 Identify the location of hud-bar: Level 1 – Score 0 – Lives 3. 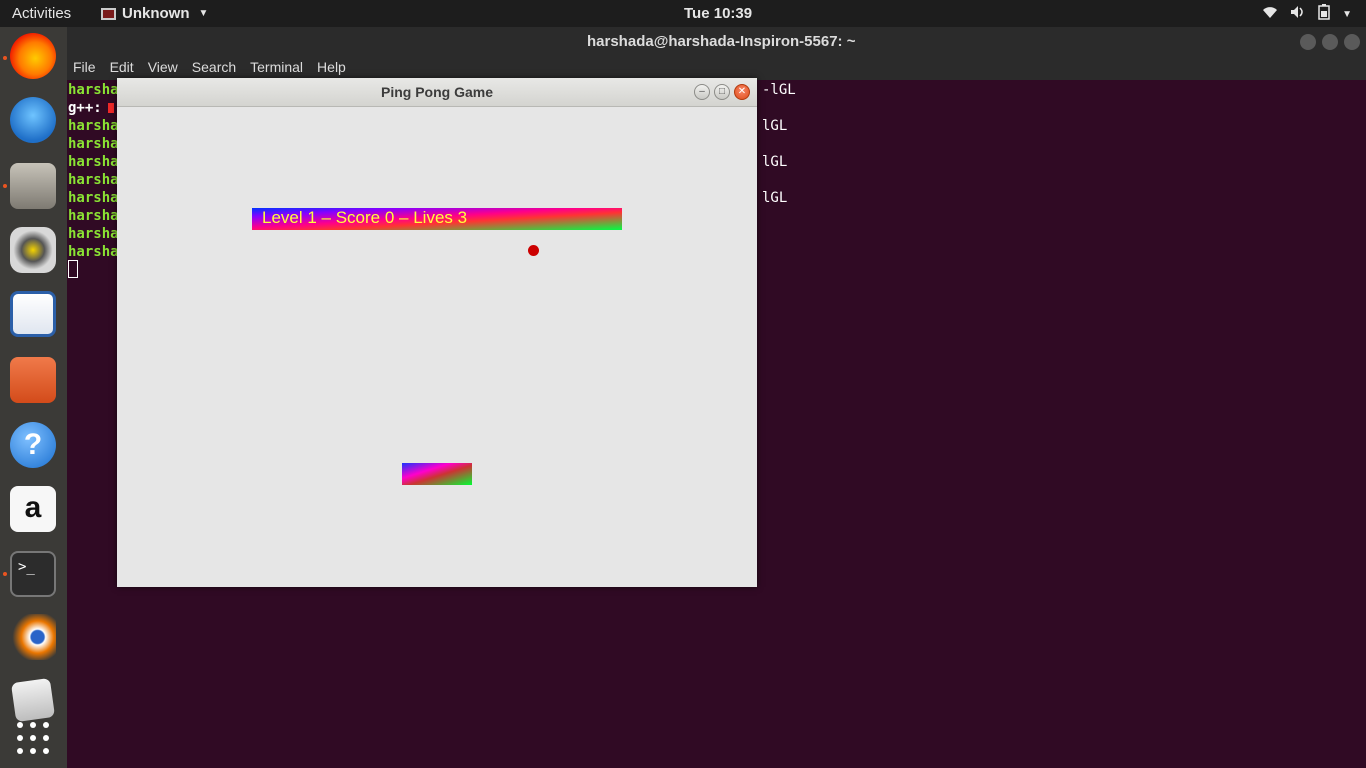
(437, 219).